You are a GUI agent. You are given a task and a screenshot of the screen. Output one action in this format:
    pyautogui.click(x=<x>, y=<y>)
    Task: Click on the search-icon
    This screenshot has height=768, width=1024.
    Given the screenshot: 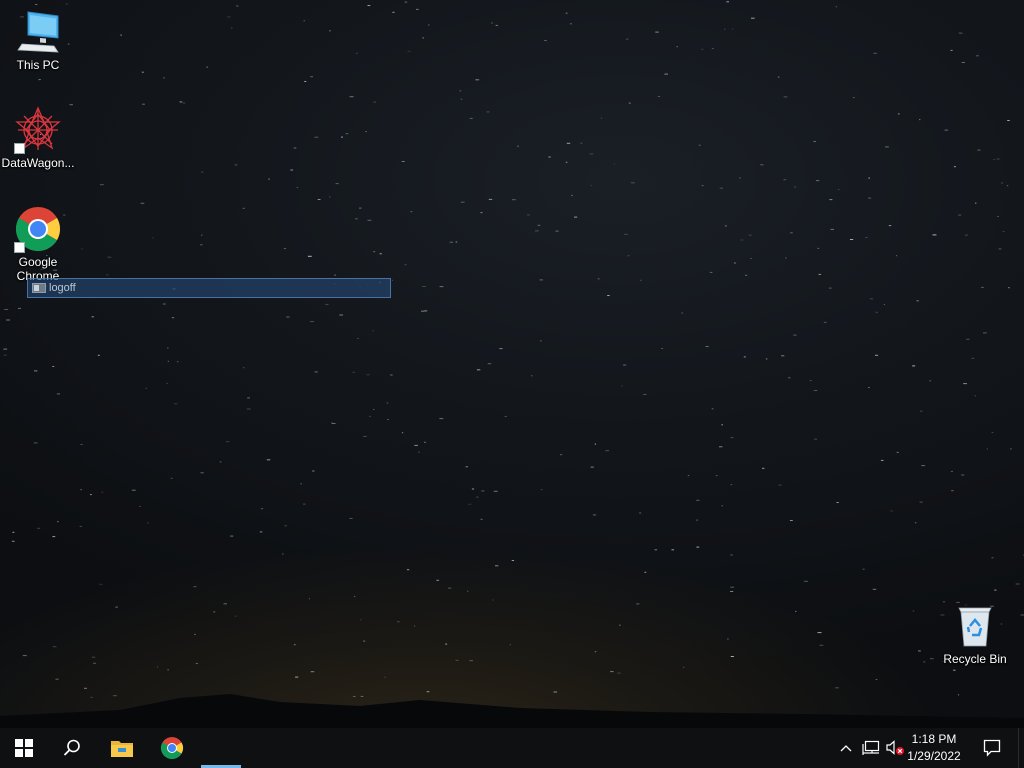 What is the action you would take?
    pyautogui.click(x=71, y=747)
    